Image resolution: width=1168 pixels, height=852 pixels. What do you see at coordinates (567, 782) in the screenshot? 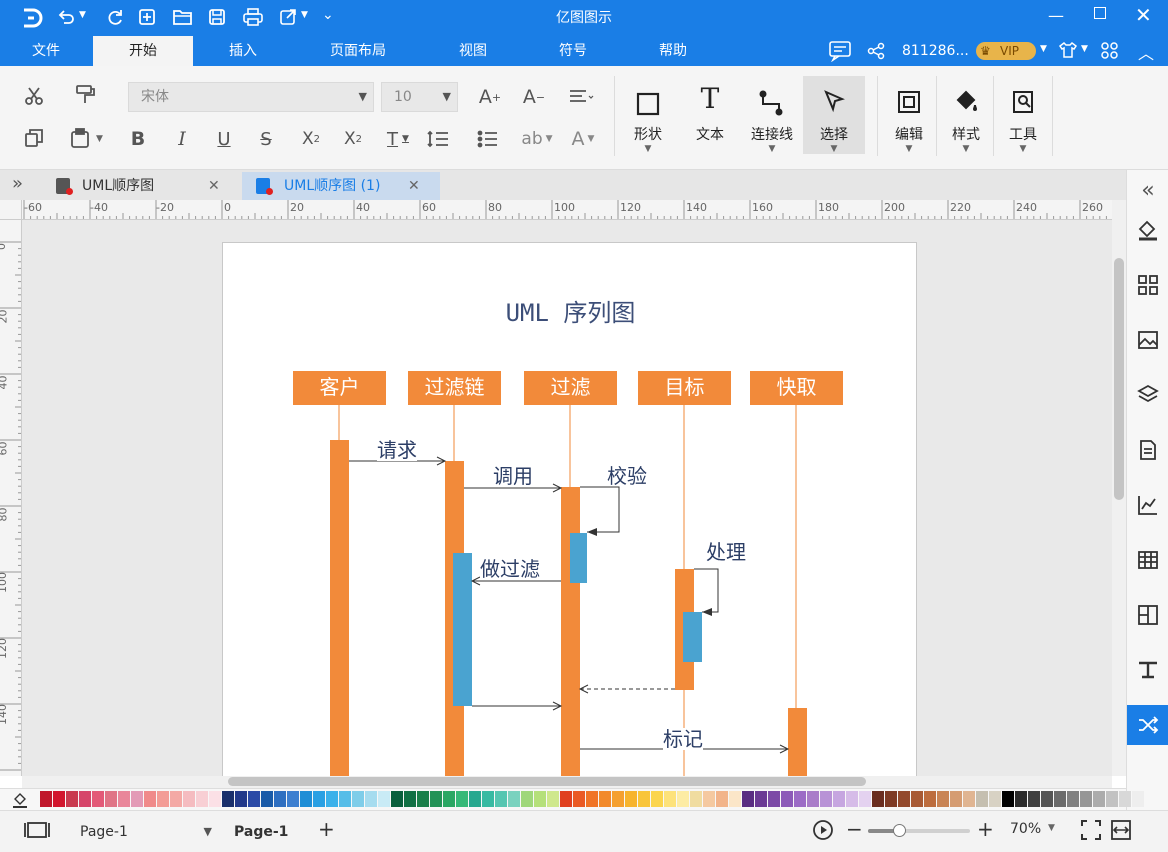
I see `horizontal-scrollbar` at bounding box center [567, 782].